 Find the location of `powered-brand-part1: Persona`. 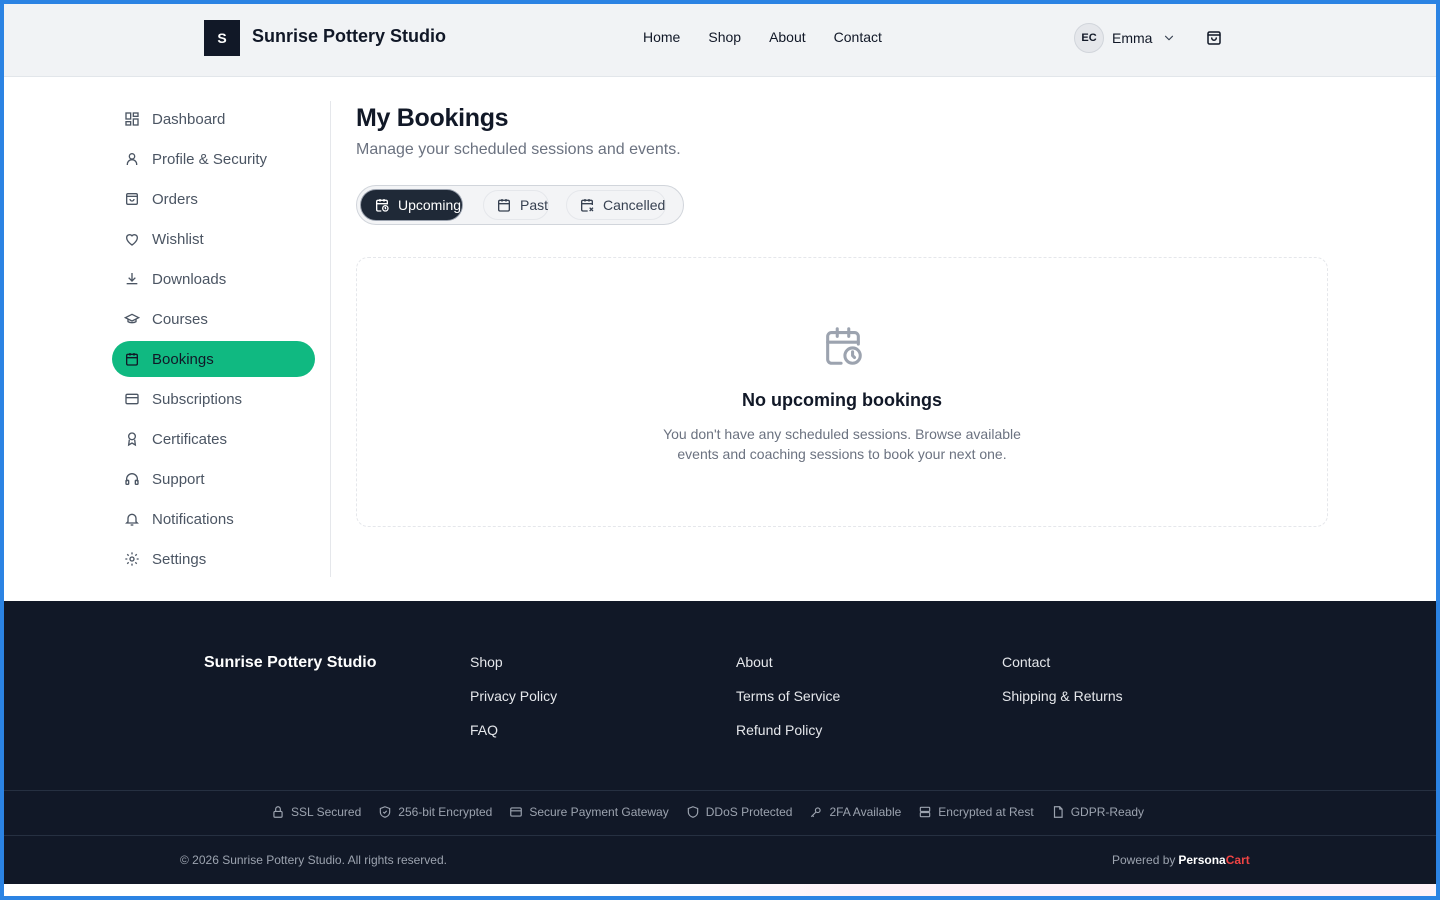

powered-brand-part1: Persona is located at coordinates (1202, 860).